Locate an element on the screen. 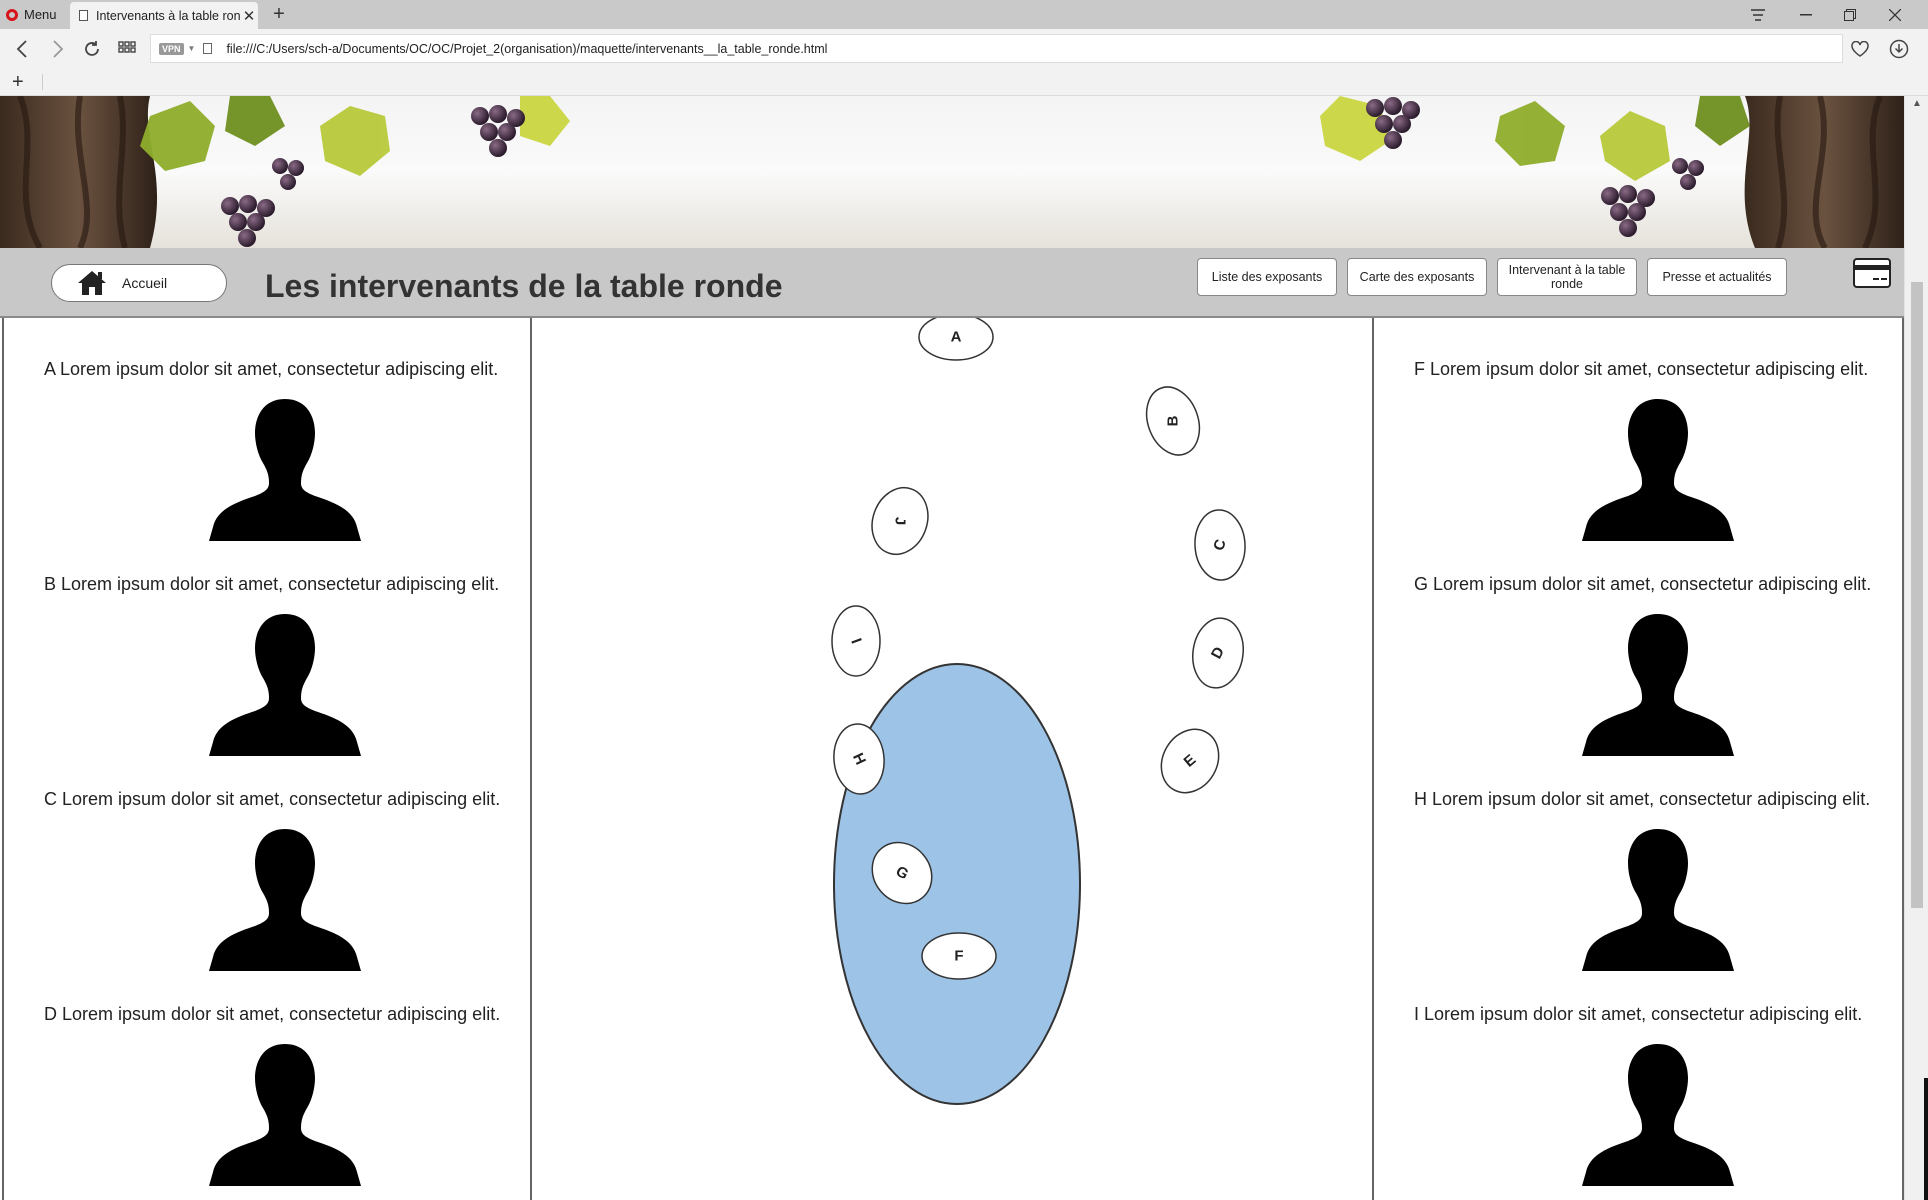 The width and height of the screenshot is (1928, 1200). new-tab-button: + is located at coordinates (279, 14).